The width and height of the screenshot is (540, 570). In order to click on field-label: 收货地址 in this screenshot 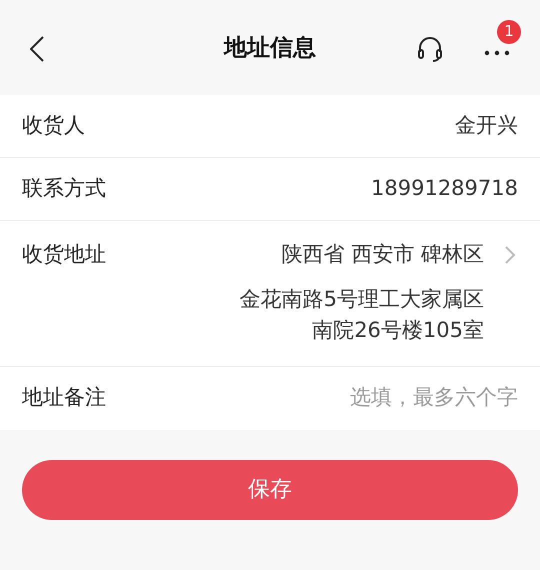, I will do `click(64, 254)`.